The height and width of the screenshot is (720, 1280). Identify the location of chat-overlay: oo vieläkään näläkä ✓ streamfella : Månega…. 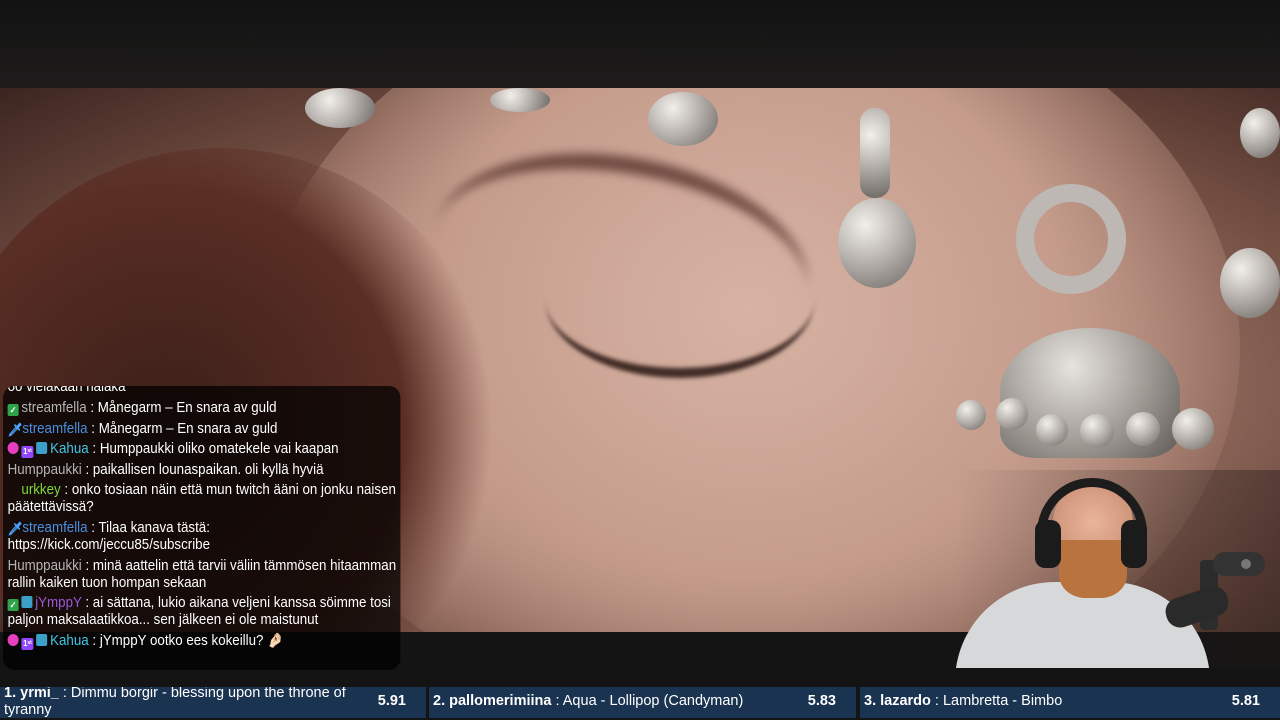
(202, 528).